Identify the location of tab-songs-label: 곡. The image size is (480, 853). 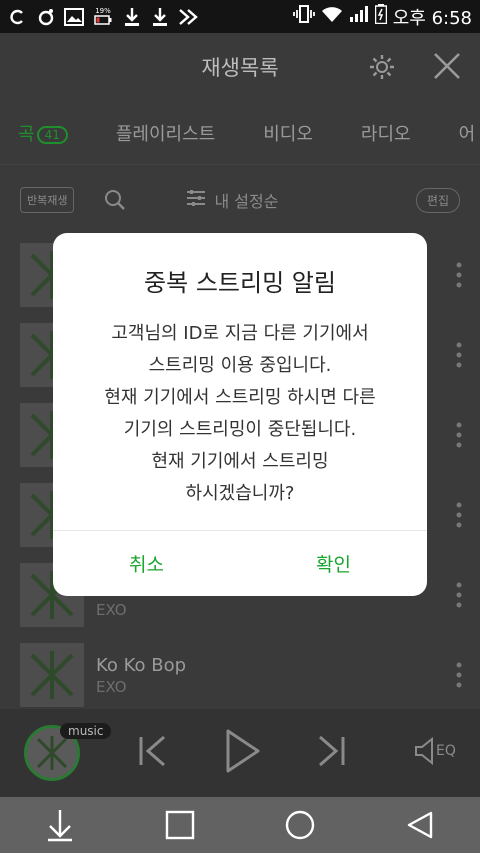
(26, 134).